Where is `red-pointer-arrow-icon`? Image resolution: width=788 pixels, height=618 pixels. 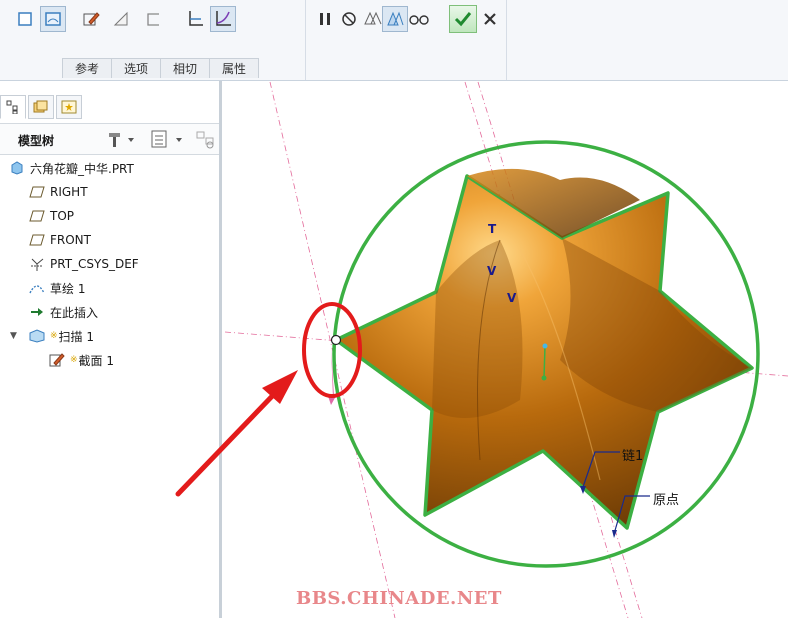 red-pointer-arrow-icon is located at coordinates (236, 433).